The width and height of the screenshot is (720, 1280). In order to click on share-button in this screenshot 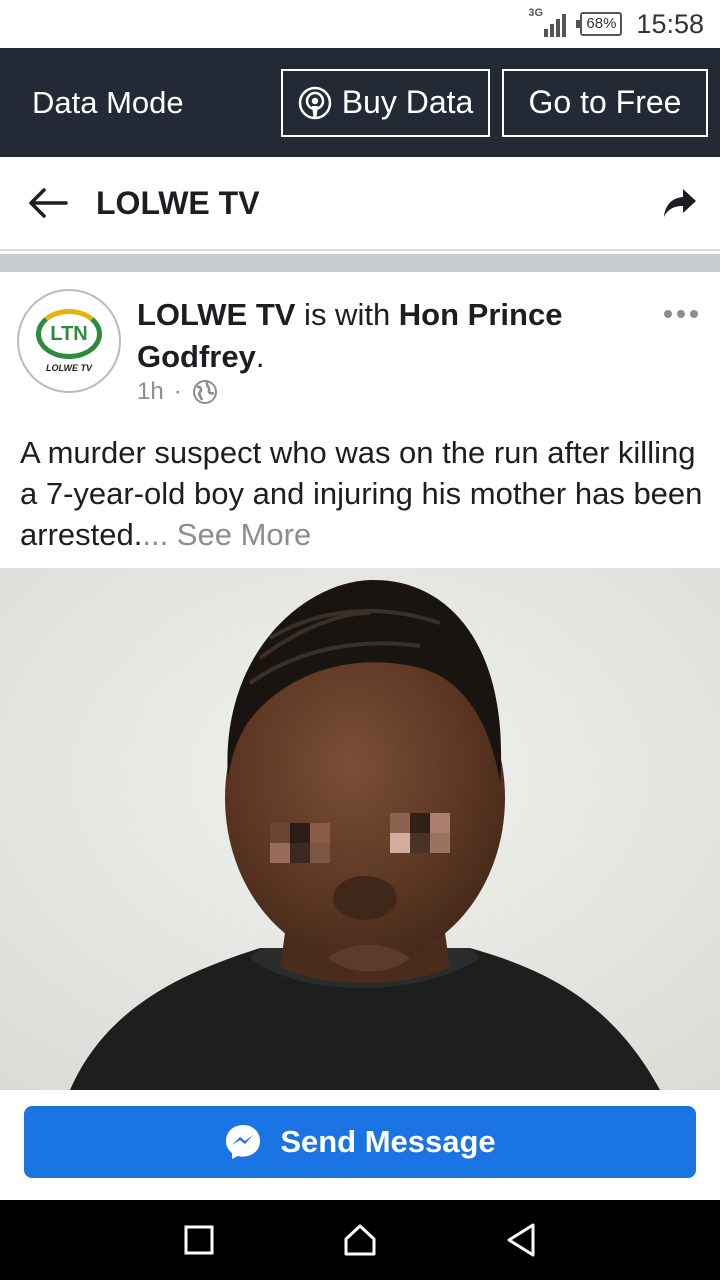, I will do `click(680, 203)`.